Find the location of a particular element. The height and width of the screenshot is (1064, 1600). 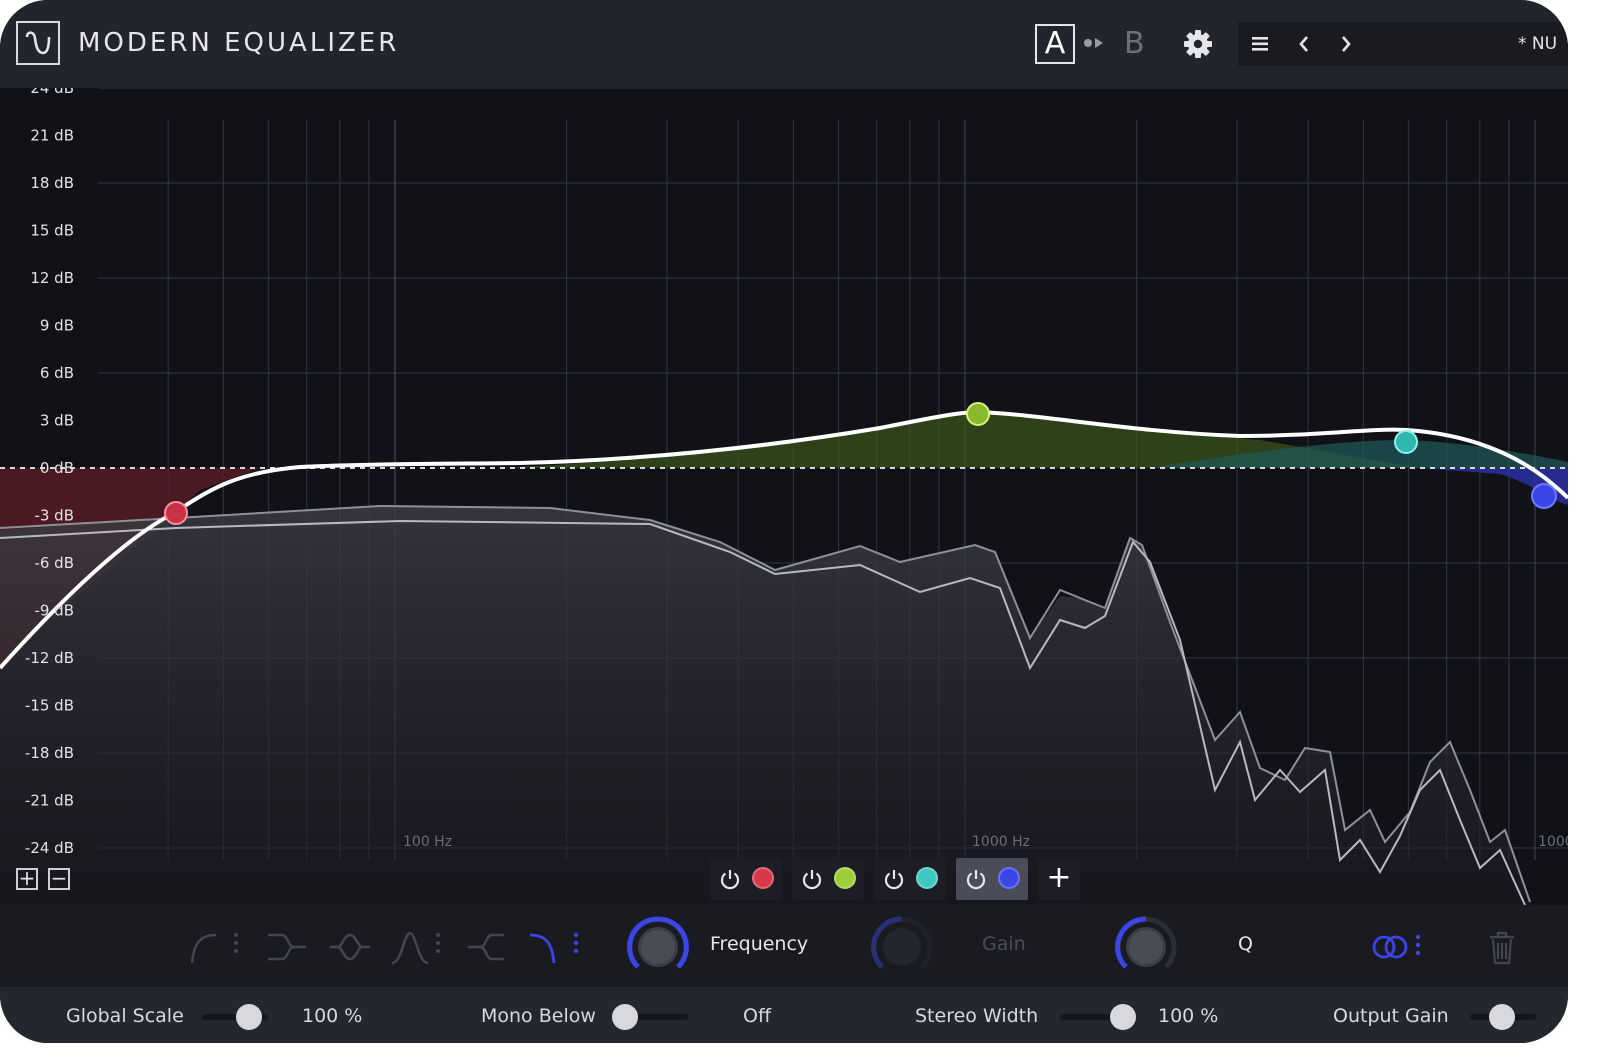

band-4-handle is located at coordinates (1544, 496).